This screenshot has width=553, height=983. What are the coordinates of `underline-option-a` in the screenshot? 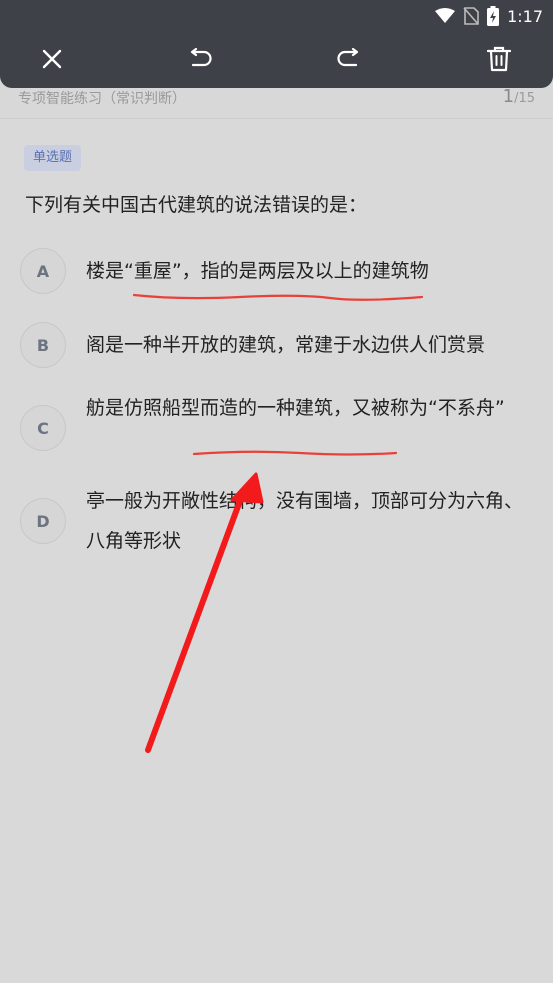 It's located at (278, 297).